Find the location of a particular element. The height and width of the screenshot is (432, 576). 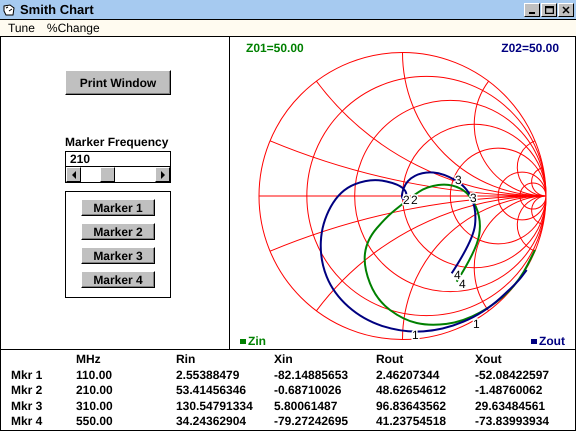

table-cell-text: 34.24362904 is located at coordinates (212, 422).